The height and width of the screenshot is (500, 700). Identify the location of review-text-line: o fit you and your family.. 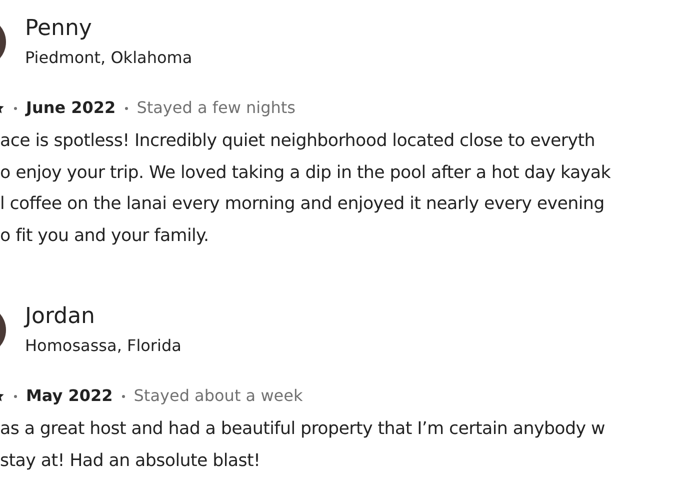
(105, 236).